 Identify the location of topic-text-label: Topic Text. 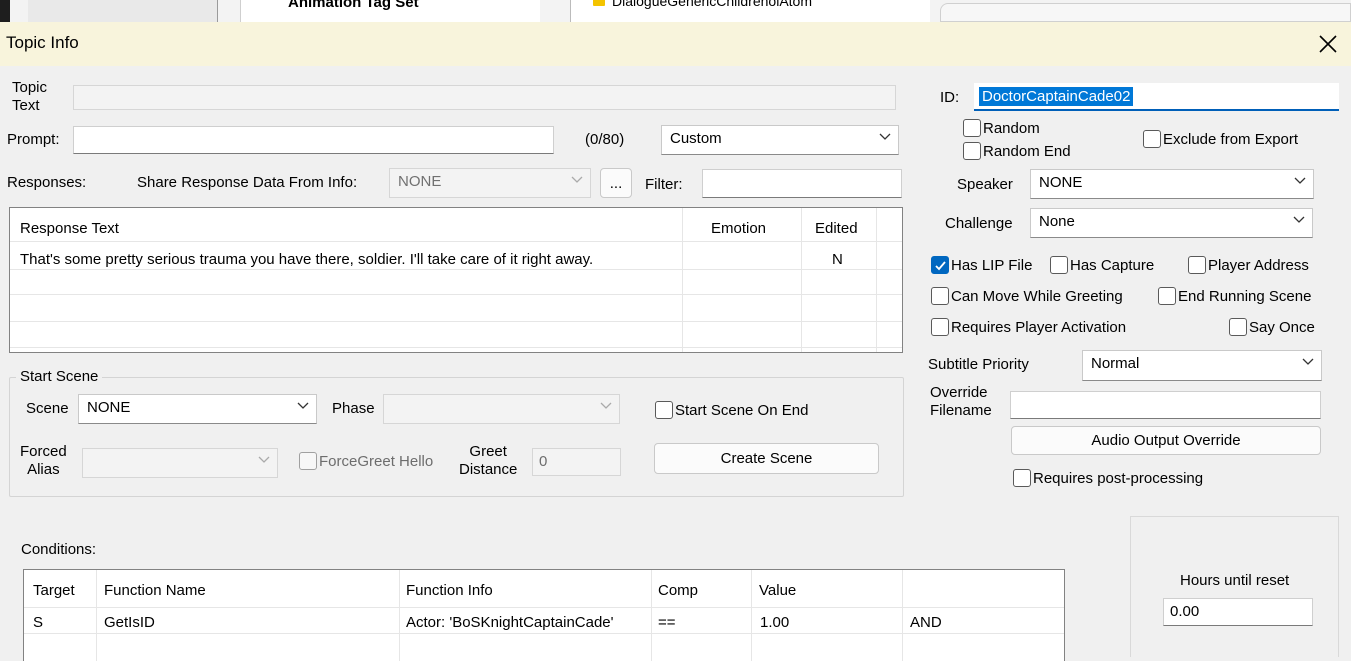
(30, 96).